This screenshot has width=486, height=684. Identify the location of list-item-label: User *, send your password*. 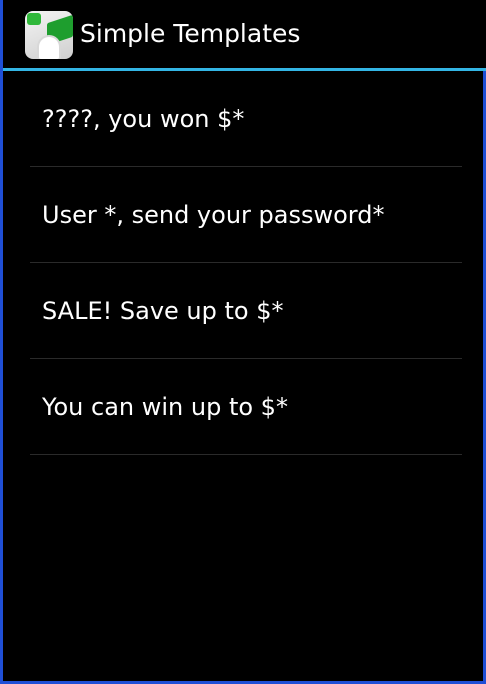
(213, 215).